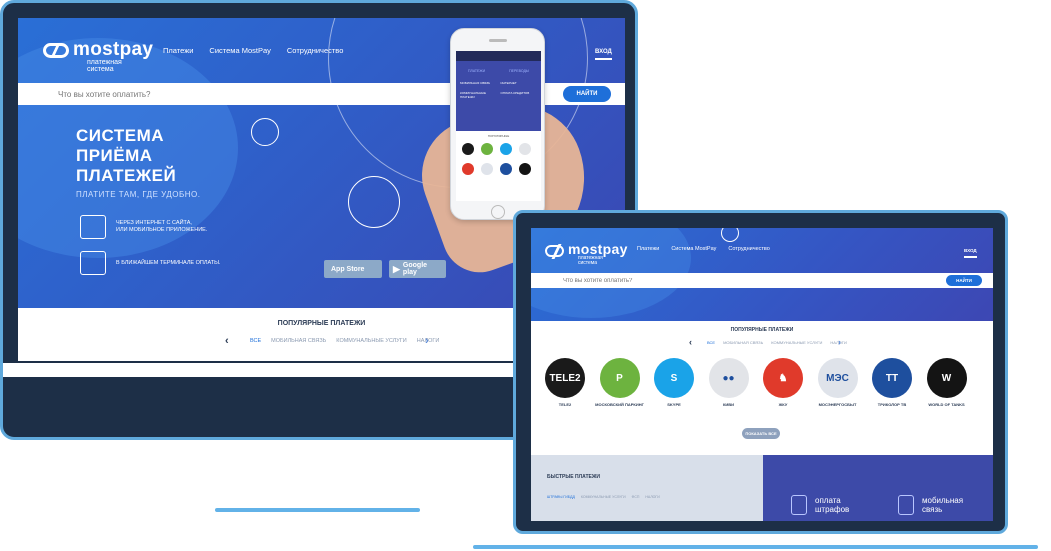 This screenshot has height=551, width=1051. I want to click on play-icon: ▶, so click(396, 268).